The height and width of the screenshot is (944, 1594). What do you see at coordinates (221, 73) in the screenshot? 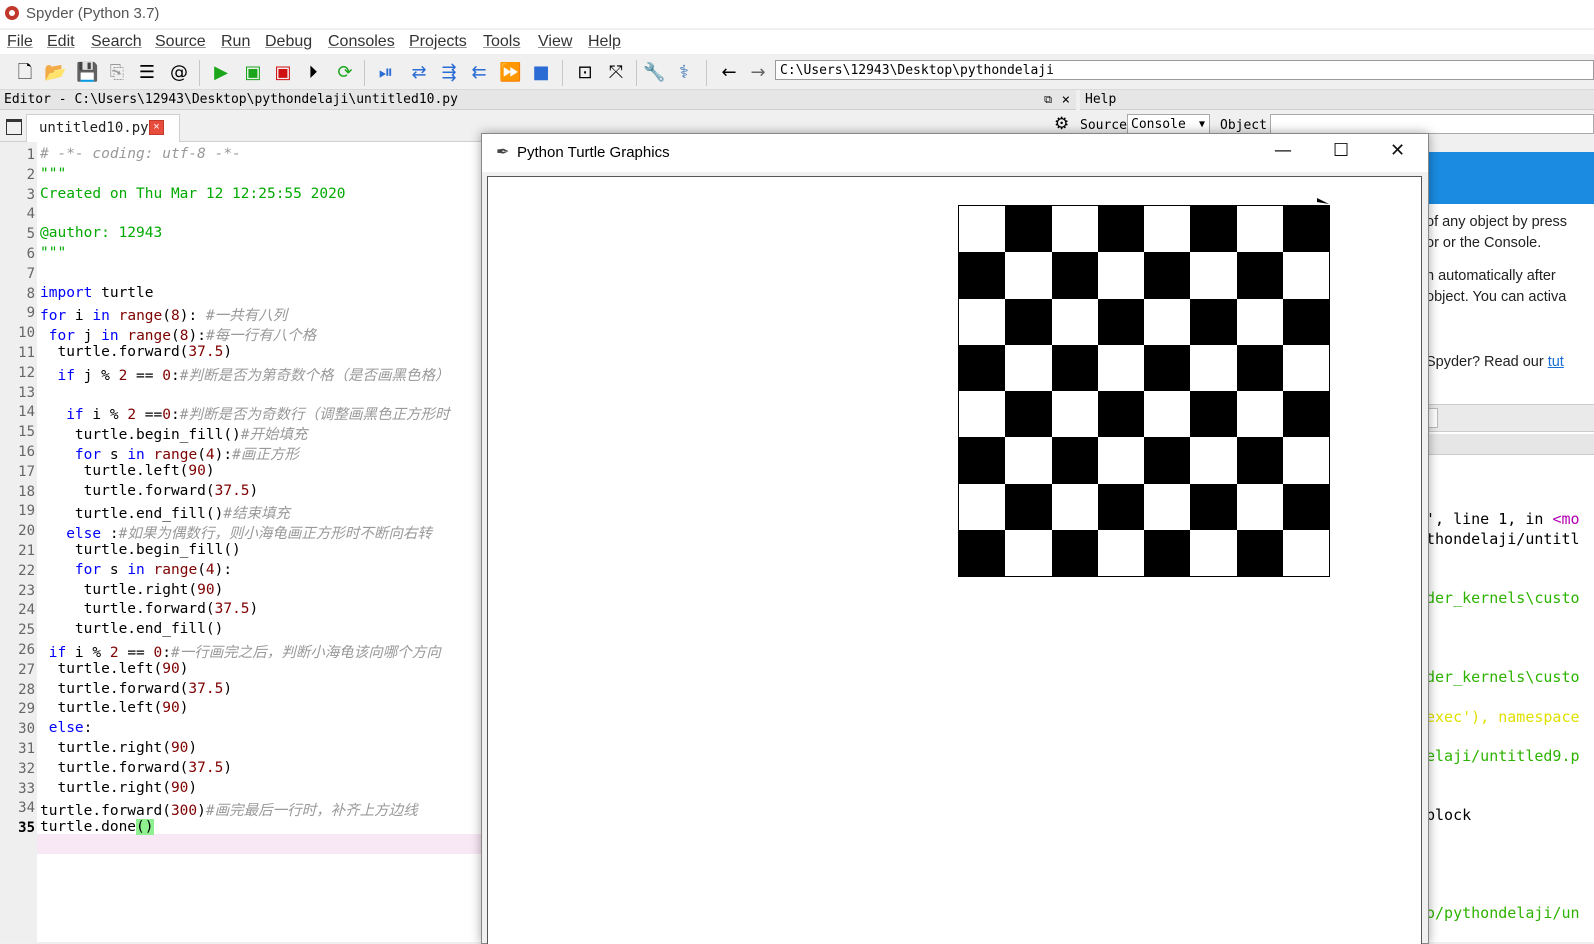
I see `run-icon: ▶` at bounding box center [221, 73].